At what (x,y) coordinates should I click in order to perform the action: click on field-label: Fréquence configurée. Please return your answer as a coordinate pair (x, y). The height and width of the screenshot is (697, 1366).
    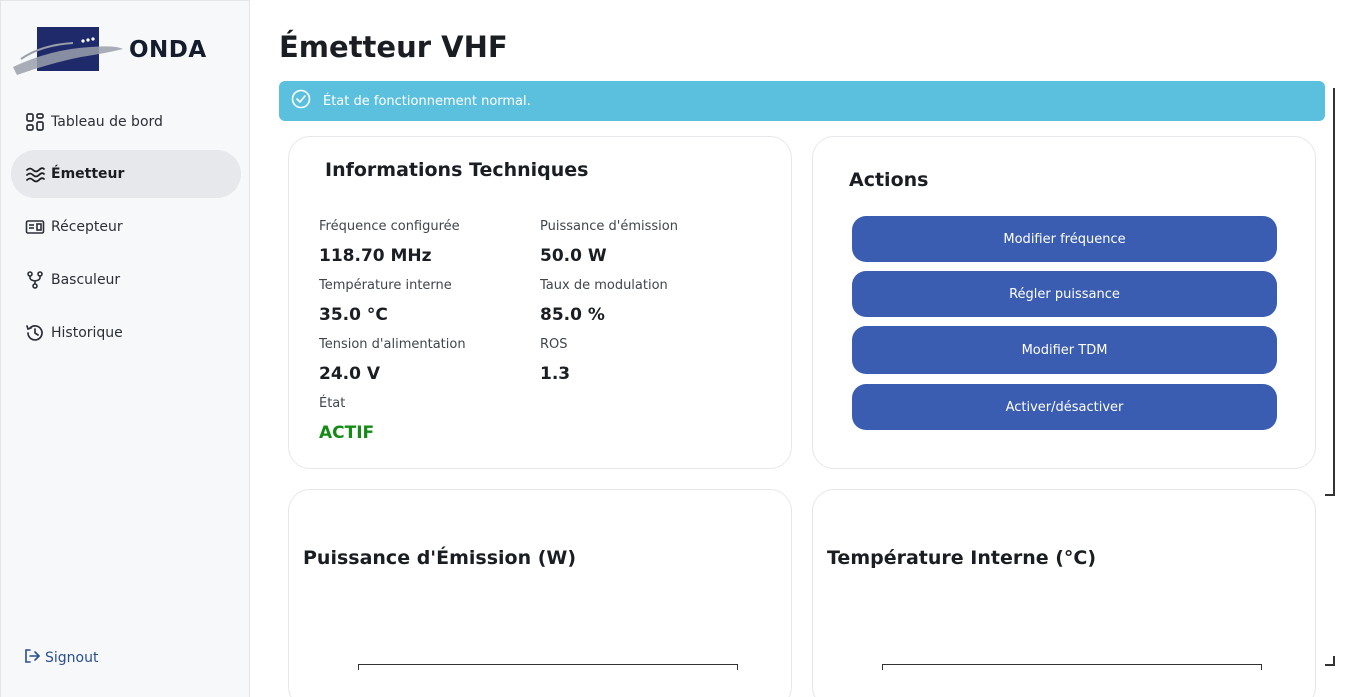
    Looking at the image, I should click on (389, 226).